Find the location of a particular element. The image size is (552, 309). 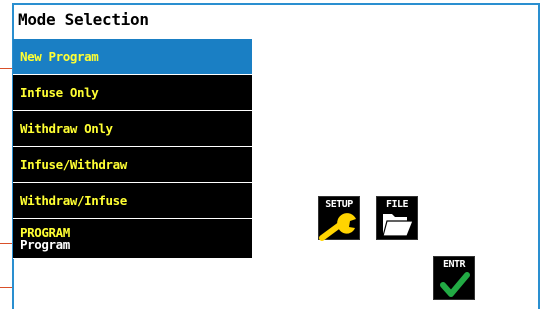

page-title: Mode Selection is located at coordinates (83, 19).